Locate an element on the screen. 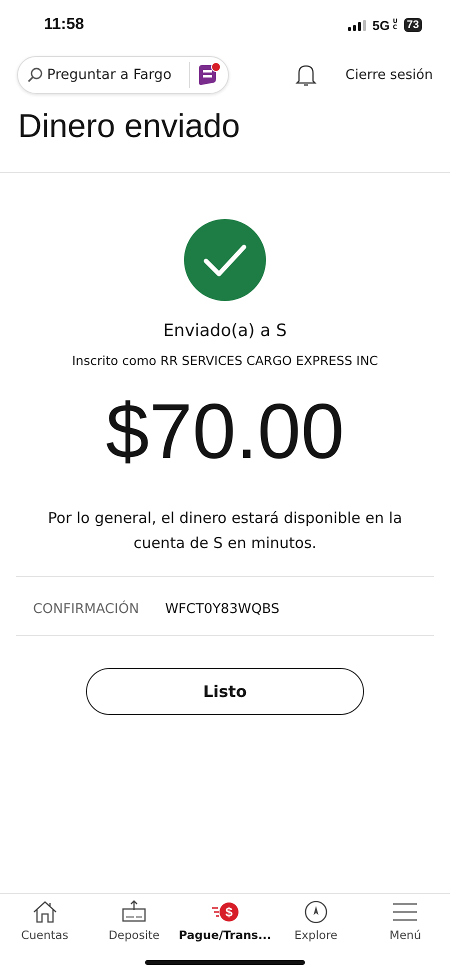  confirmation-code: WFCT0Y83WQBS is located at coordinates (222, 609).